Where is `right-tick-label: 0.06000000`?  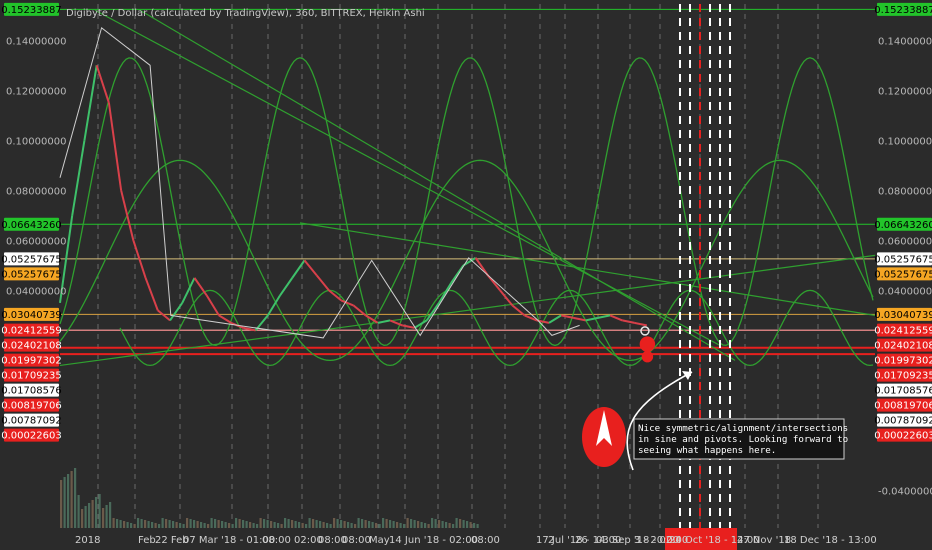 right-tick-label: 0.06000000 is located at coordinates (905, 241).